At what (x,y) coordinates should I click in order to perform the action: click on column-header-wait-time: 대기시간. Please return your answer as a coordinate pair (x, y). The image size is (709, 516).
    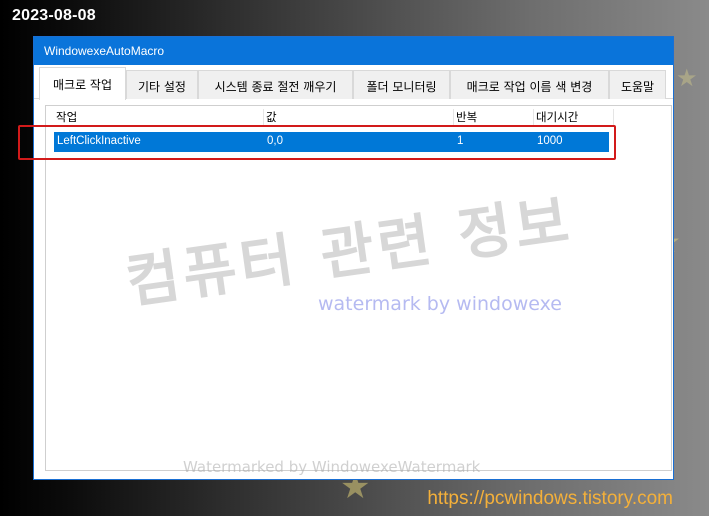
    Looking at the image, I should click on (574, 117).